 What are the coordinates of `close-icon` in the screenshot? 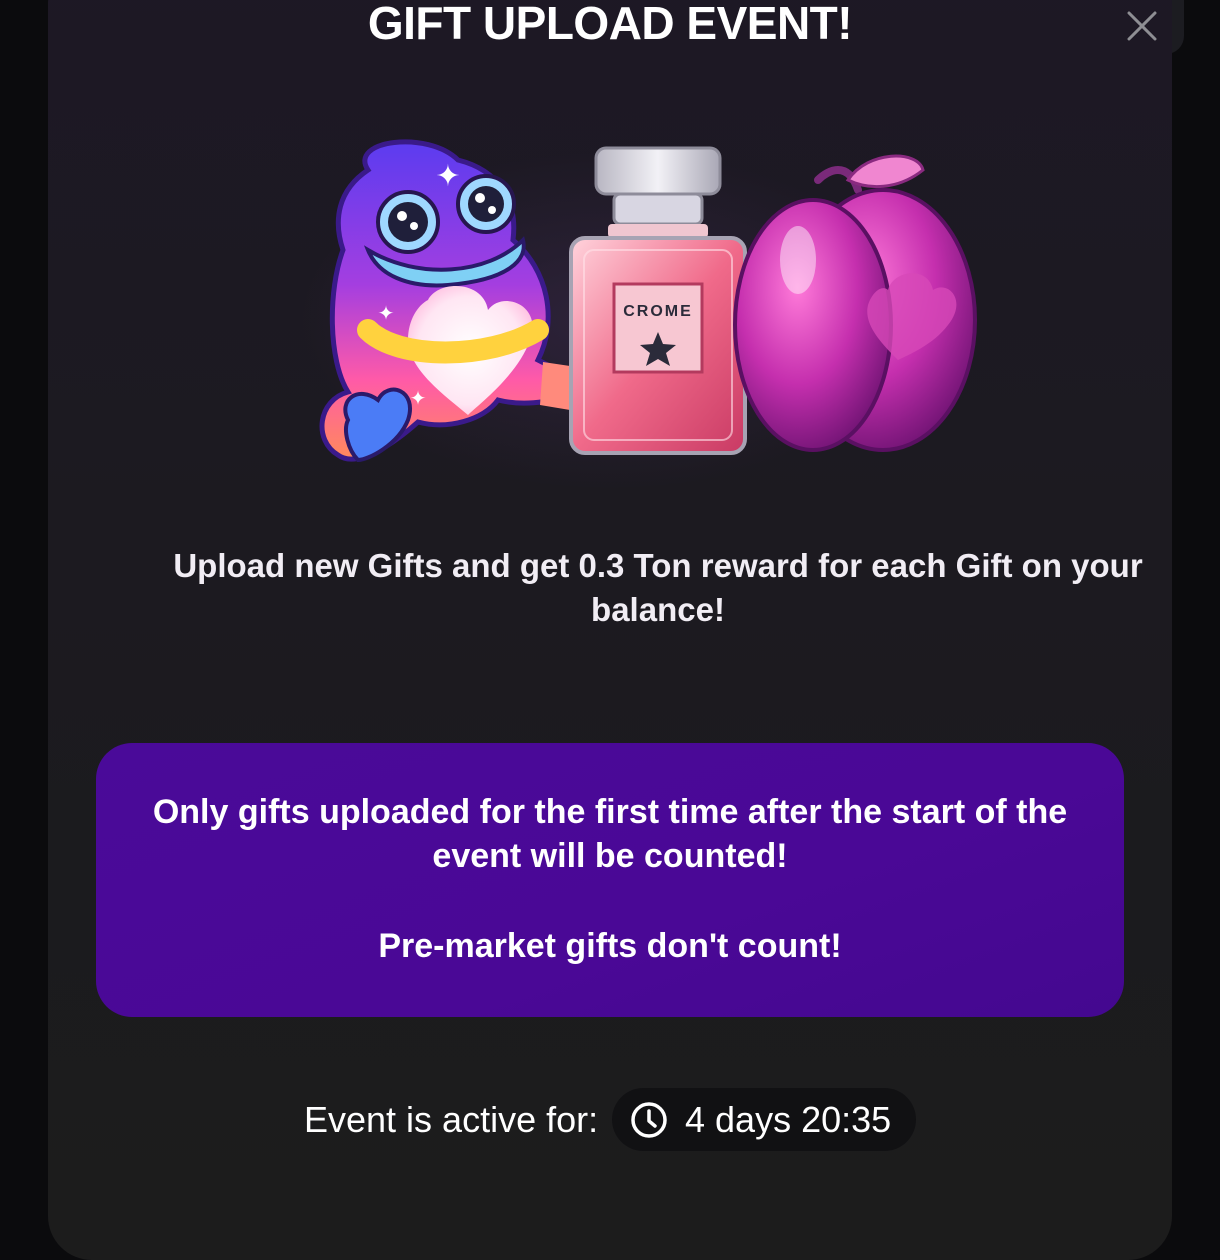 It's located at (1142, 26).